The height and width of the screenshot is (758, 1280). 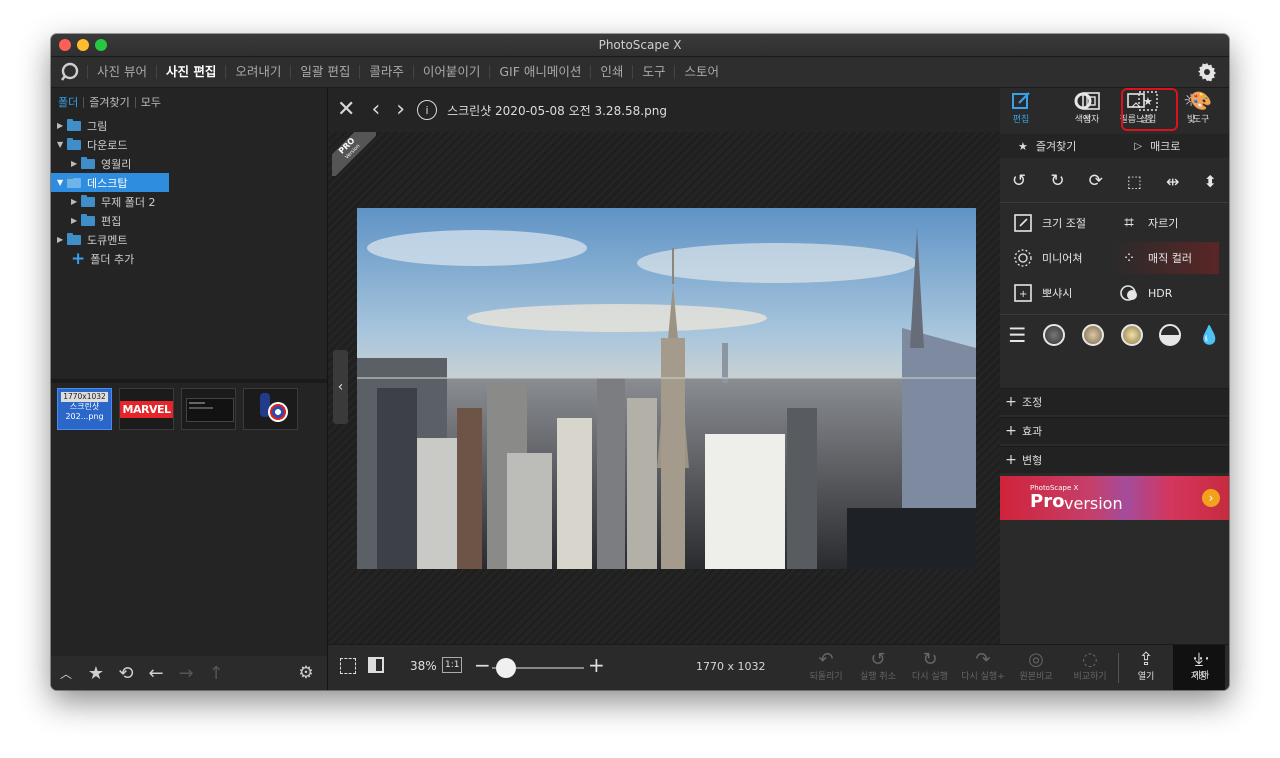 I want to click on compare-button: ◌ 비교하기, so click(x=1090, y=665).